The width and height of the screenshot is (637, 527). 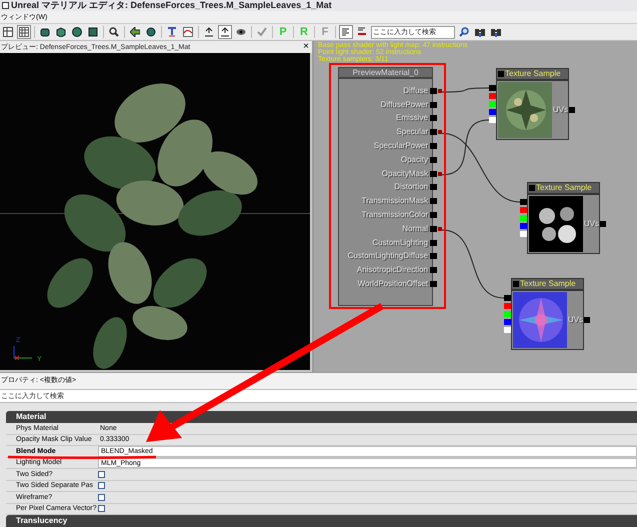 What do you see at coordinates (400, 242) in the screenshot?
I see `pin-label: CustomLighting` at bounding box center [400, 242].